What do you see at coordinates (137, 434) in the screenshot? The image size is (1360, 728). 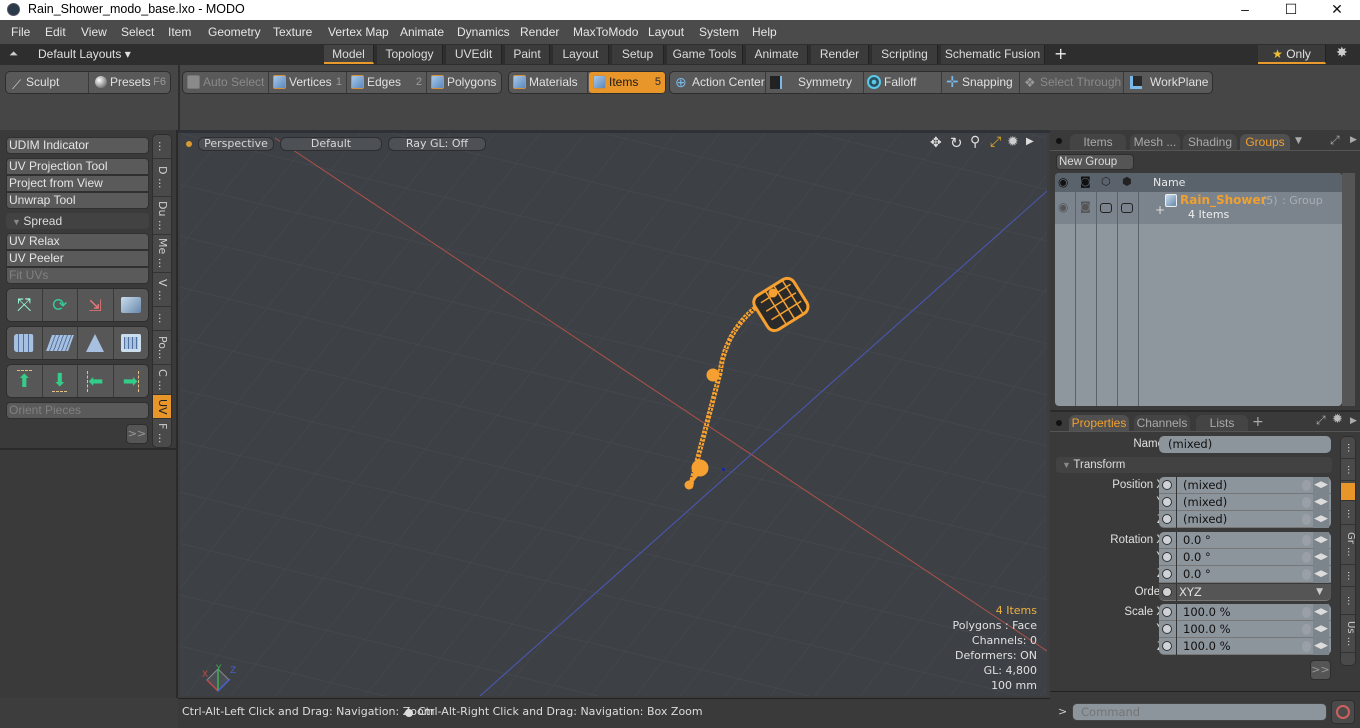 I see `more-tools-button: >>` at bounding box center [137, 434].